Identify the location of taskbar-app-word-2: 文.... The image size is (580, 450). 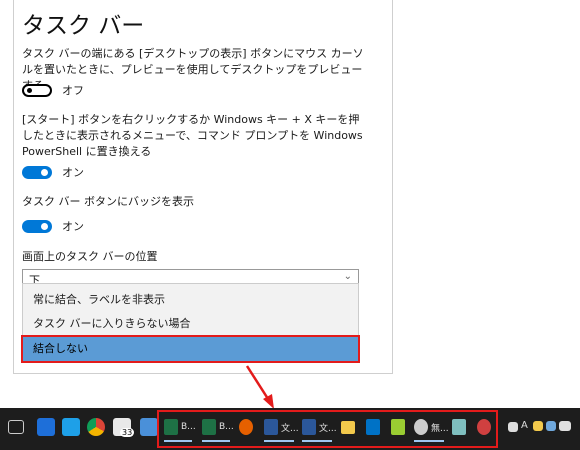
(319, 429).